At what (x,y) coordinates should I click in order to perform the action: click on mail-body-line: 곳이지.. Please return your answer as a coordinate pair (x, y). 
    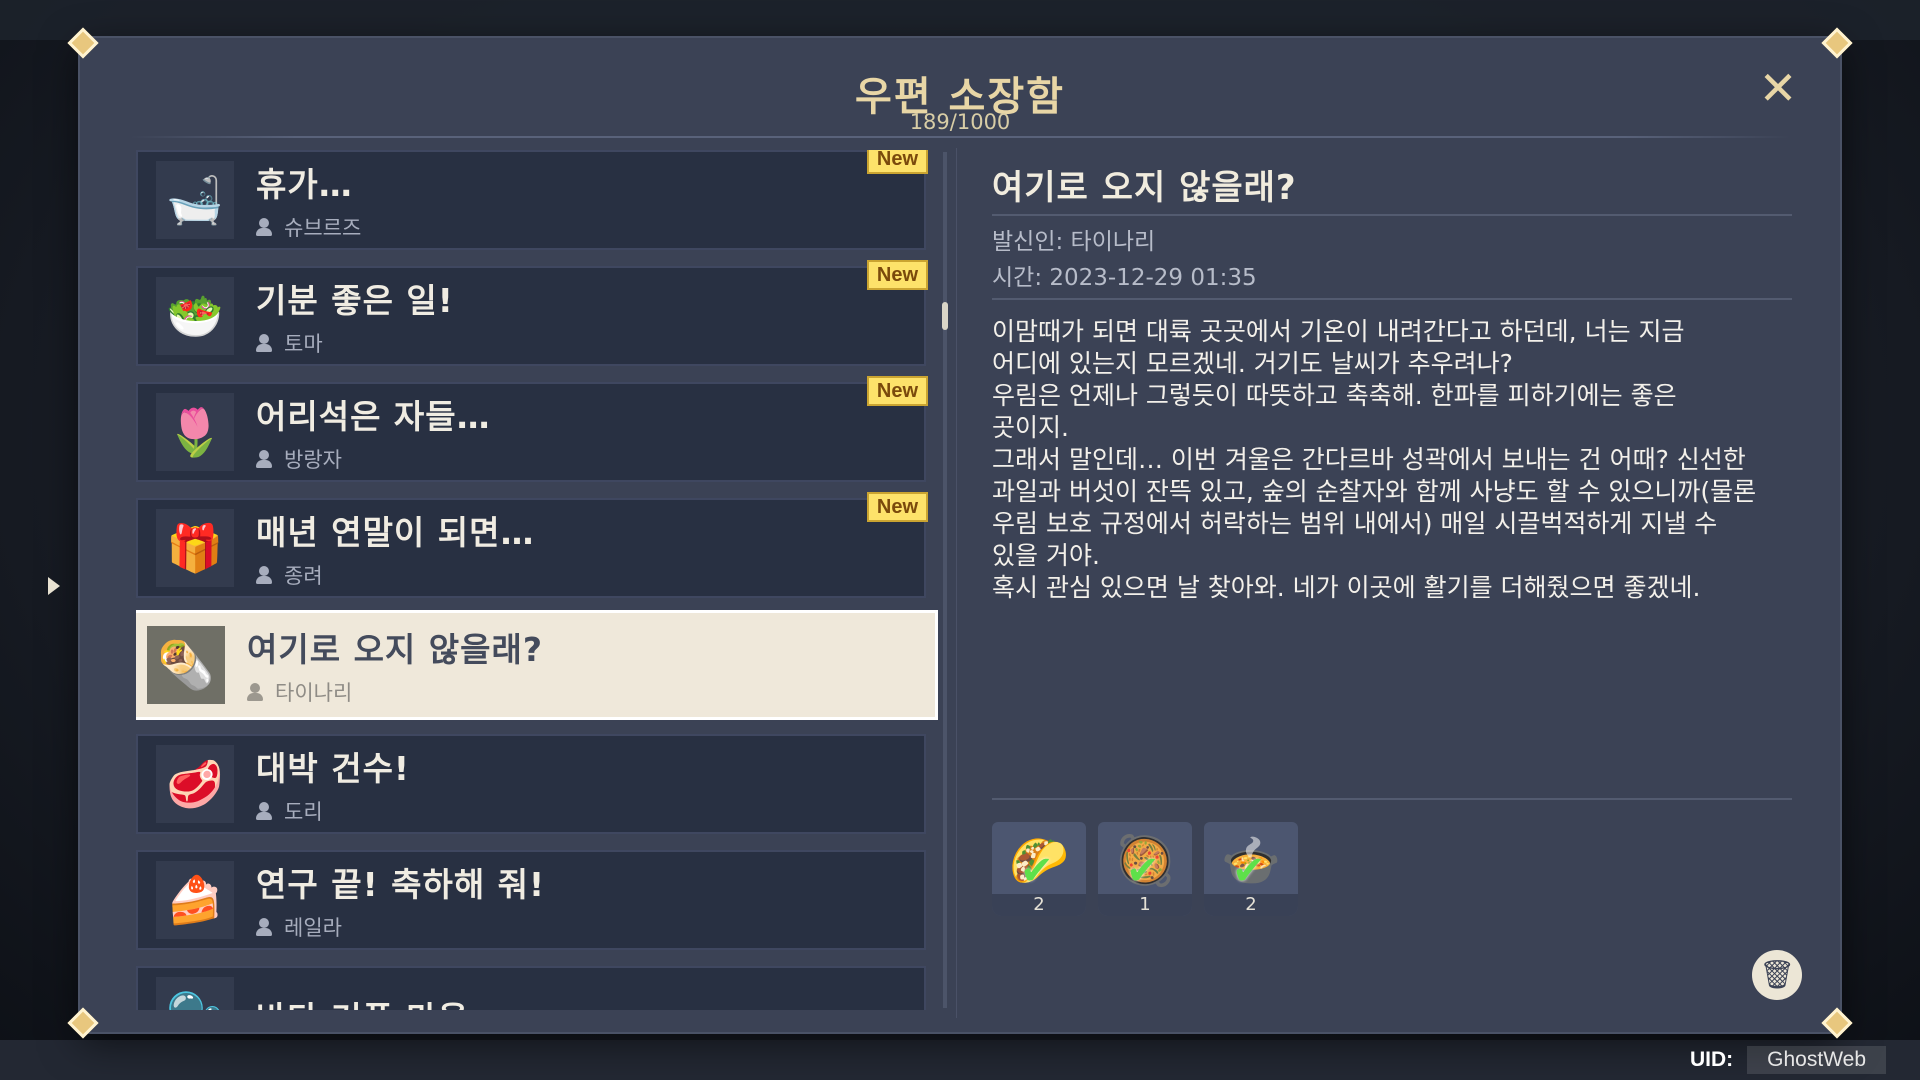
    Looking at the image, I should click on (1030, 427).